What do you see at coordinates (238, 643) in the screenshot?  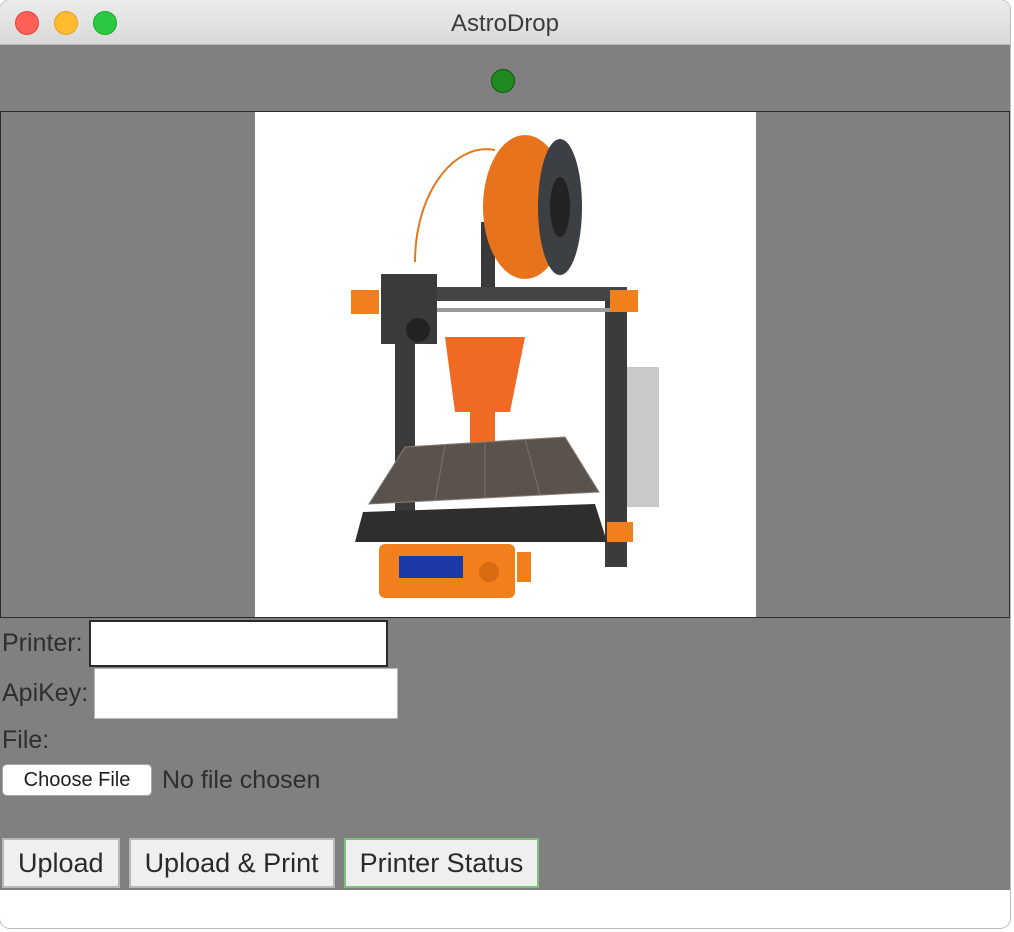 I see `printer-input` at bounding box center [238, 643].